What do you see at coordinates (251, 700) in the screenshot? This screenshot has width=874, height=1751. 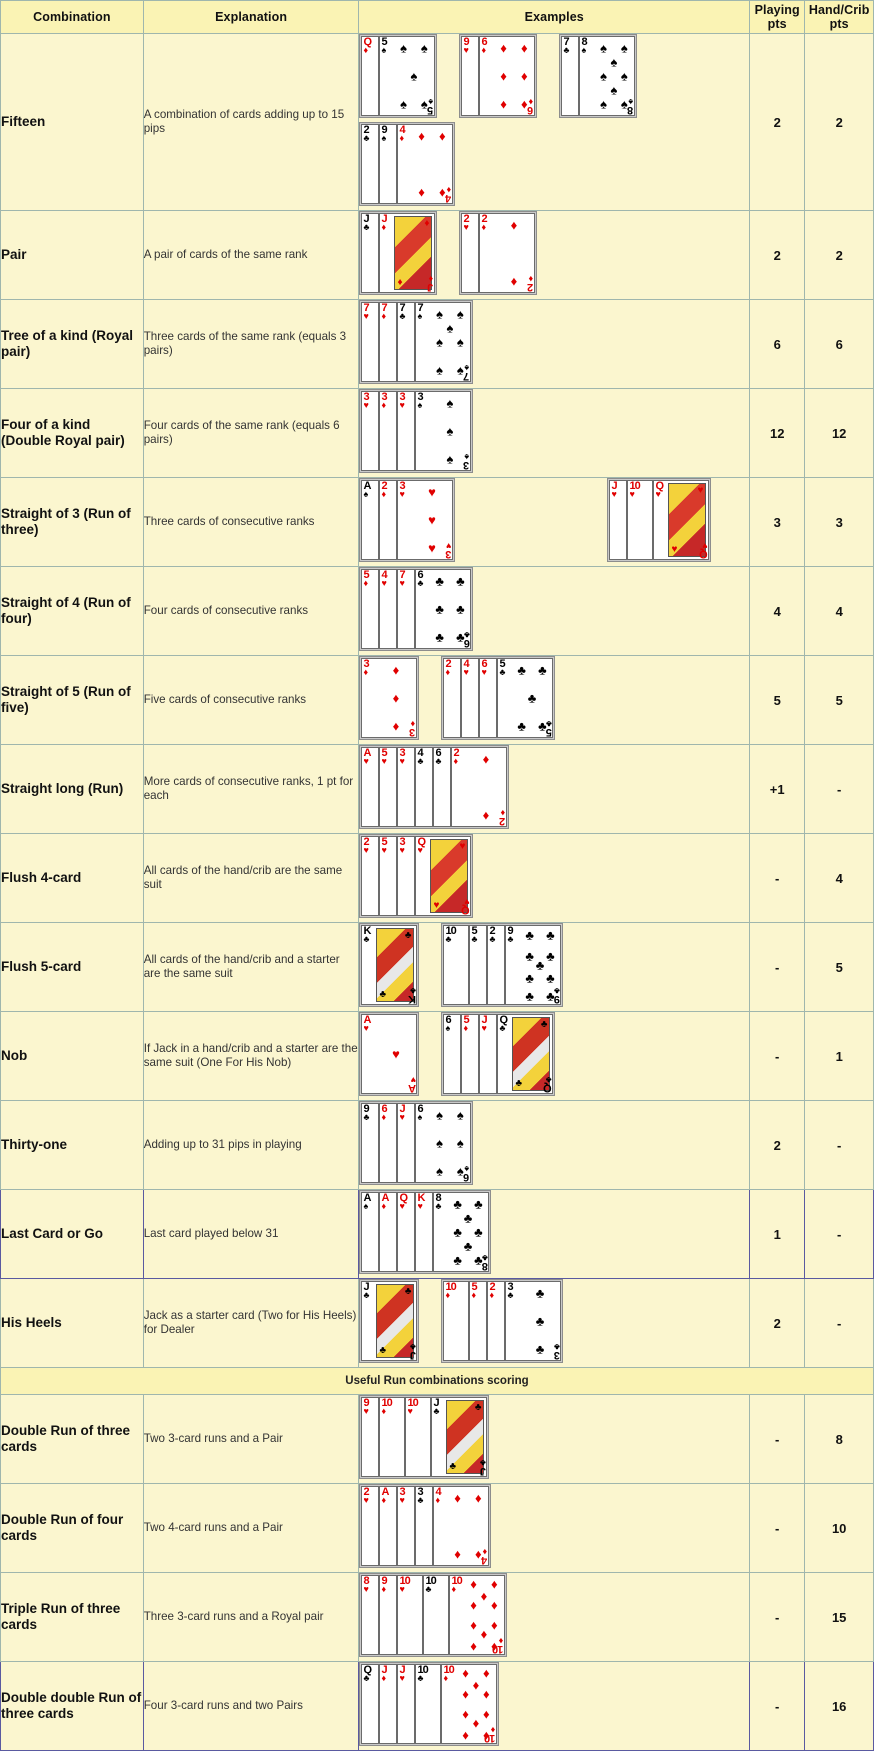 I see `combination-explanation: Five cards of consecutive ranks` at bounding box center [251, 700].